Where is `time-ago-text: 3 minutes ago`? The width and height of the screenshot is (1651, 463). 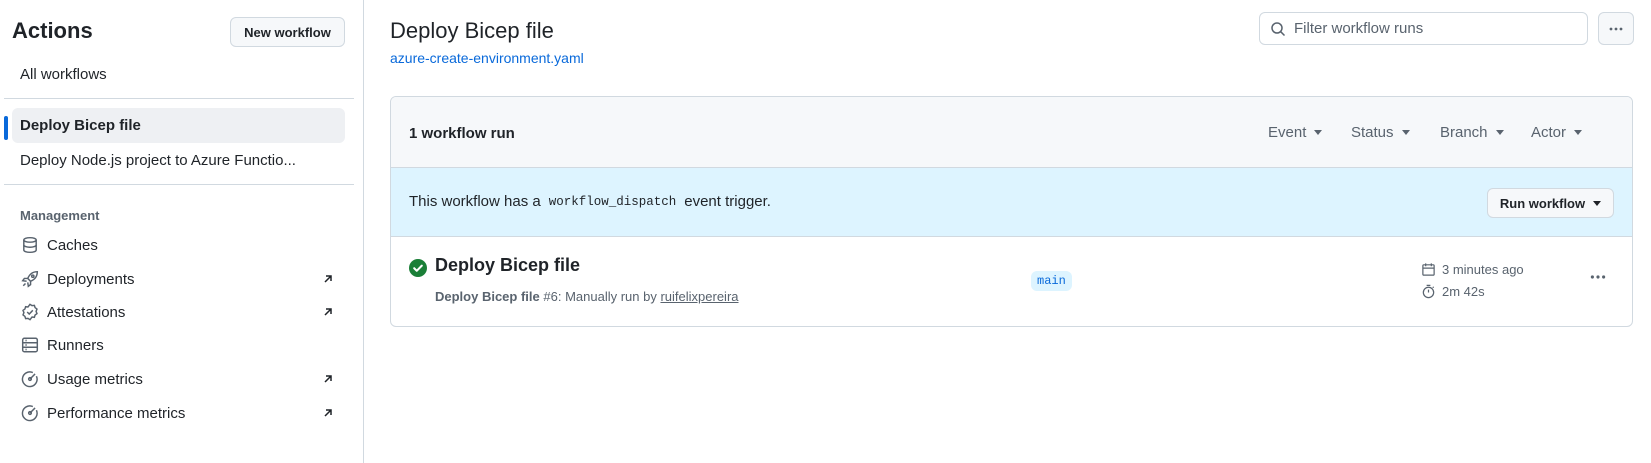 time-ago-text: 3 minutes ago is located at coordinates (1483, 269).